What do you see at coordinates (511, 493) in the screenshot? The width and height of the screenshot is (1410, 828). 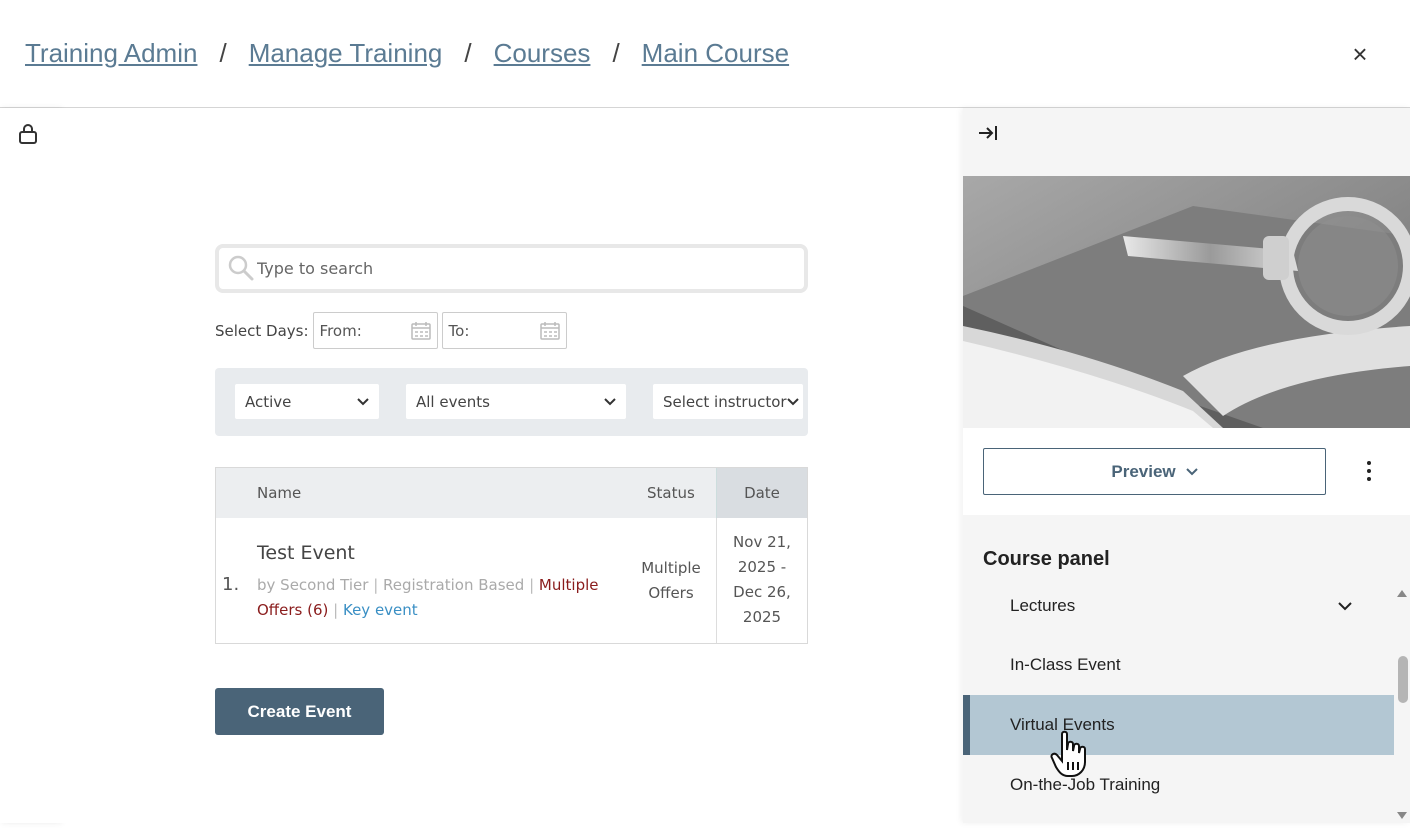 I see `table-header: Name Status Date` at bounding box center [511, 493].